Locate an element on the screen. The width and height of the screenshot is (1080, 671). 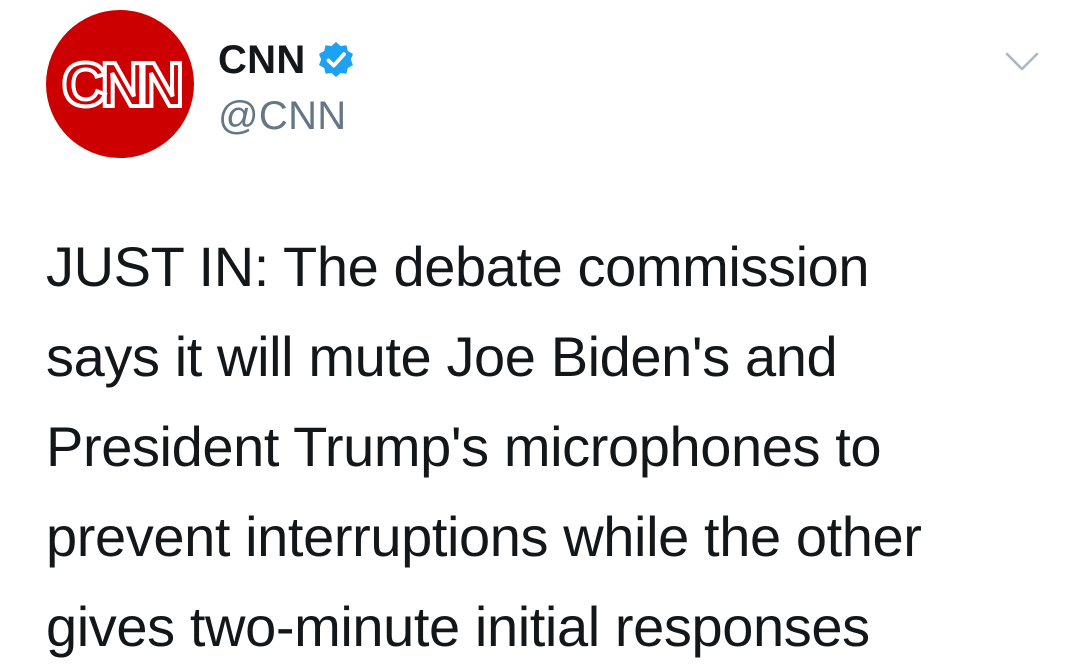
tweet-text-line: prevent interruptions while the other is located at coordinates (484, 536).